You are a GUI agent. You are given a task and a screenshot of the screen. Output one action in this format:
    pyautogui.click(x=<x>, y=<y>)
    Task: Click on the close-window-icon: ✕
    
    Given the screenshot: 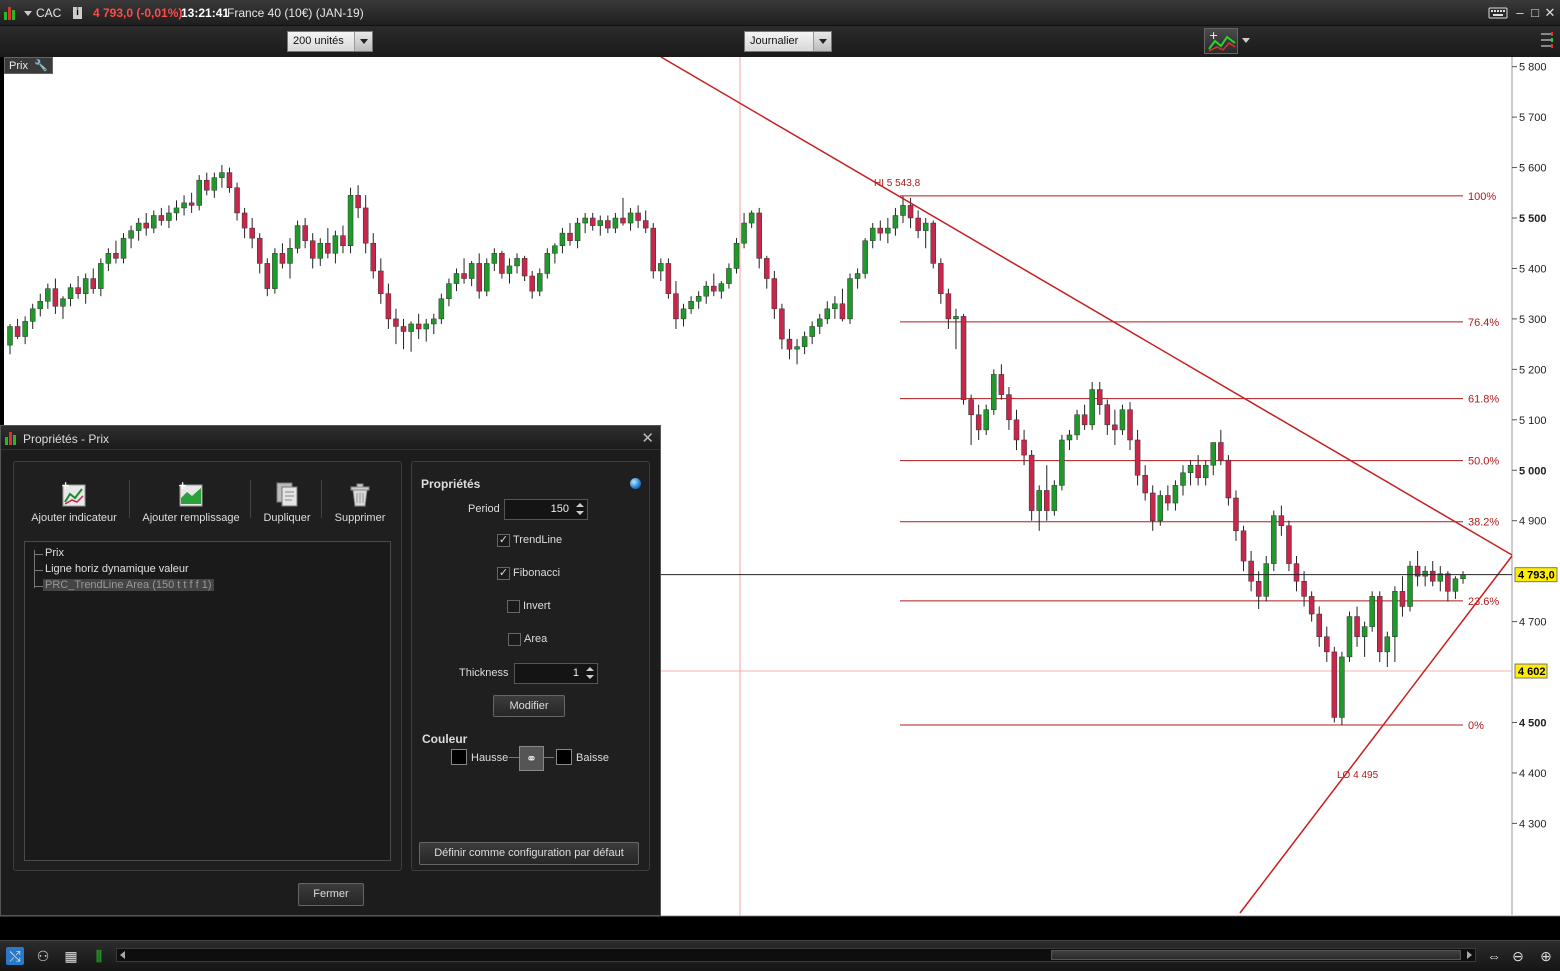 What is the action you would take?
    pyautogui.click(x=1550, y=13)
    